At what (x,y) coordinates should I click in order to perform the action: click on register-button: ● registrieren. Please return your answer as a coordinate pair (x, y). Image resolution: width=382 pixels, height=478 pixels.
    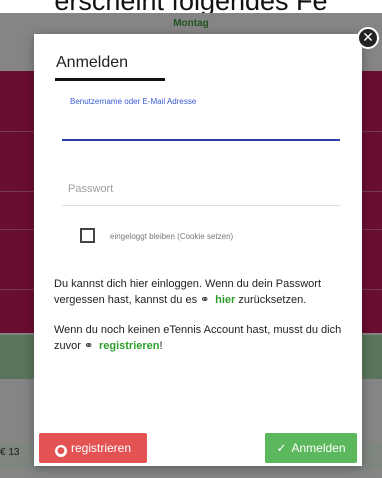
    Looking at the image, I should click on (93, 448).